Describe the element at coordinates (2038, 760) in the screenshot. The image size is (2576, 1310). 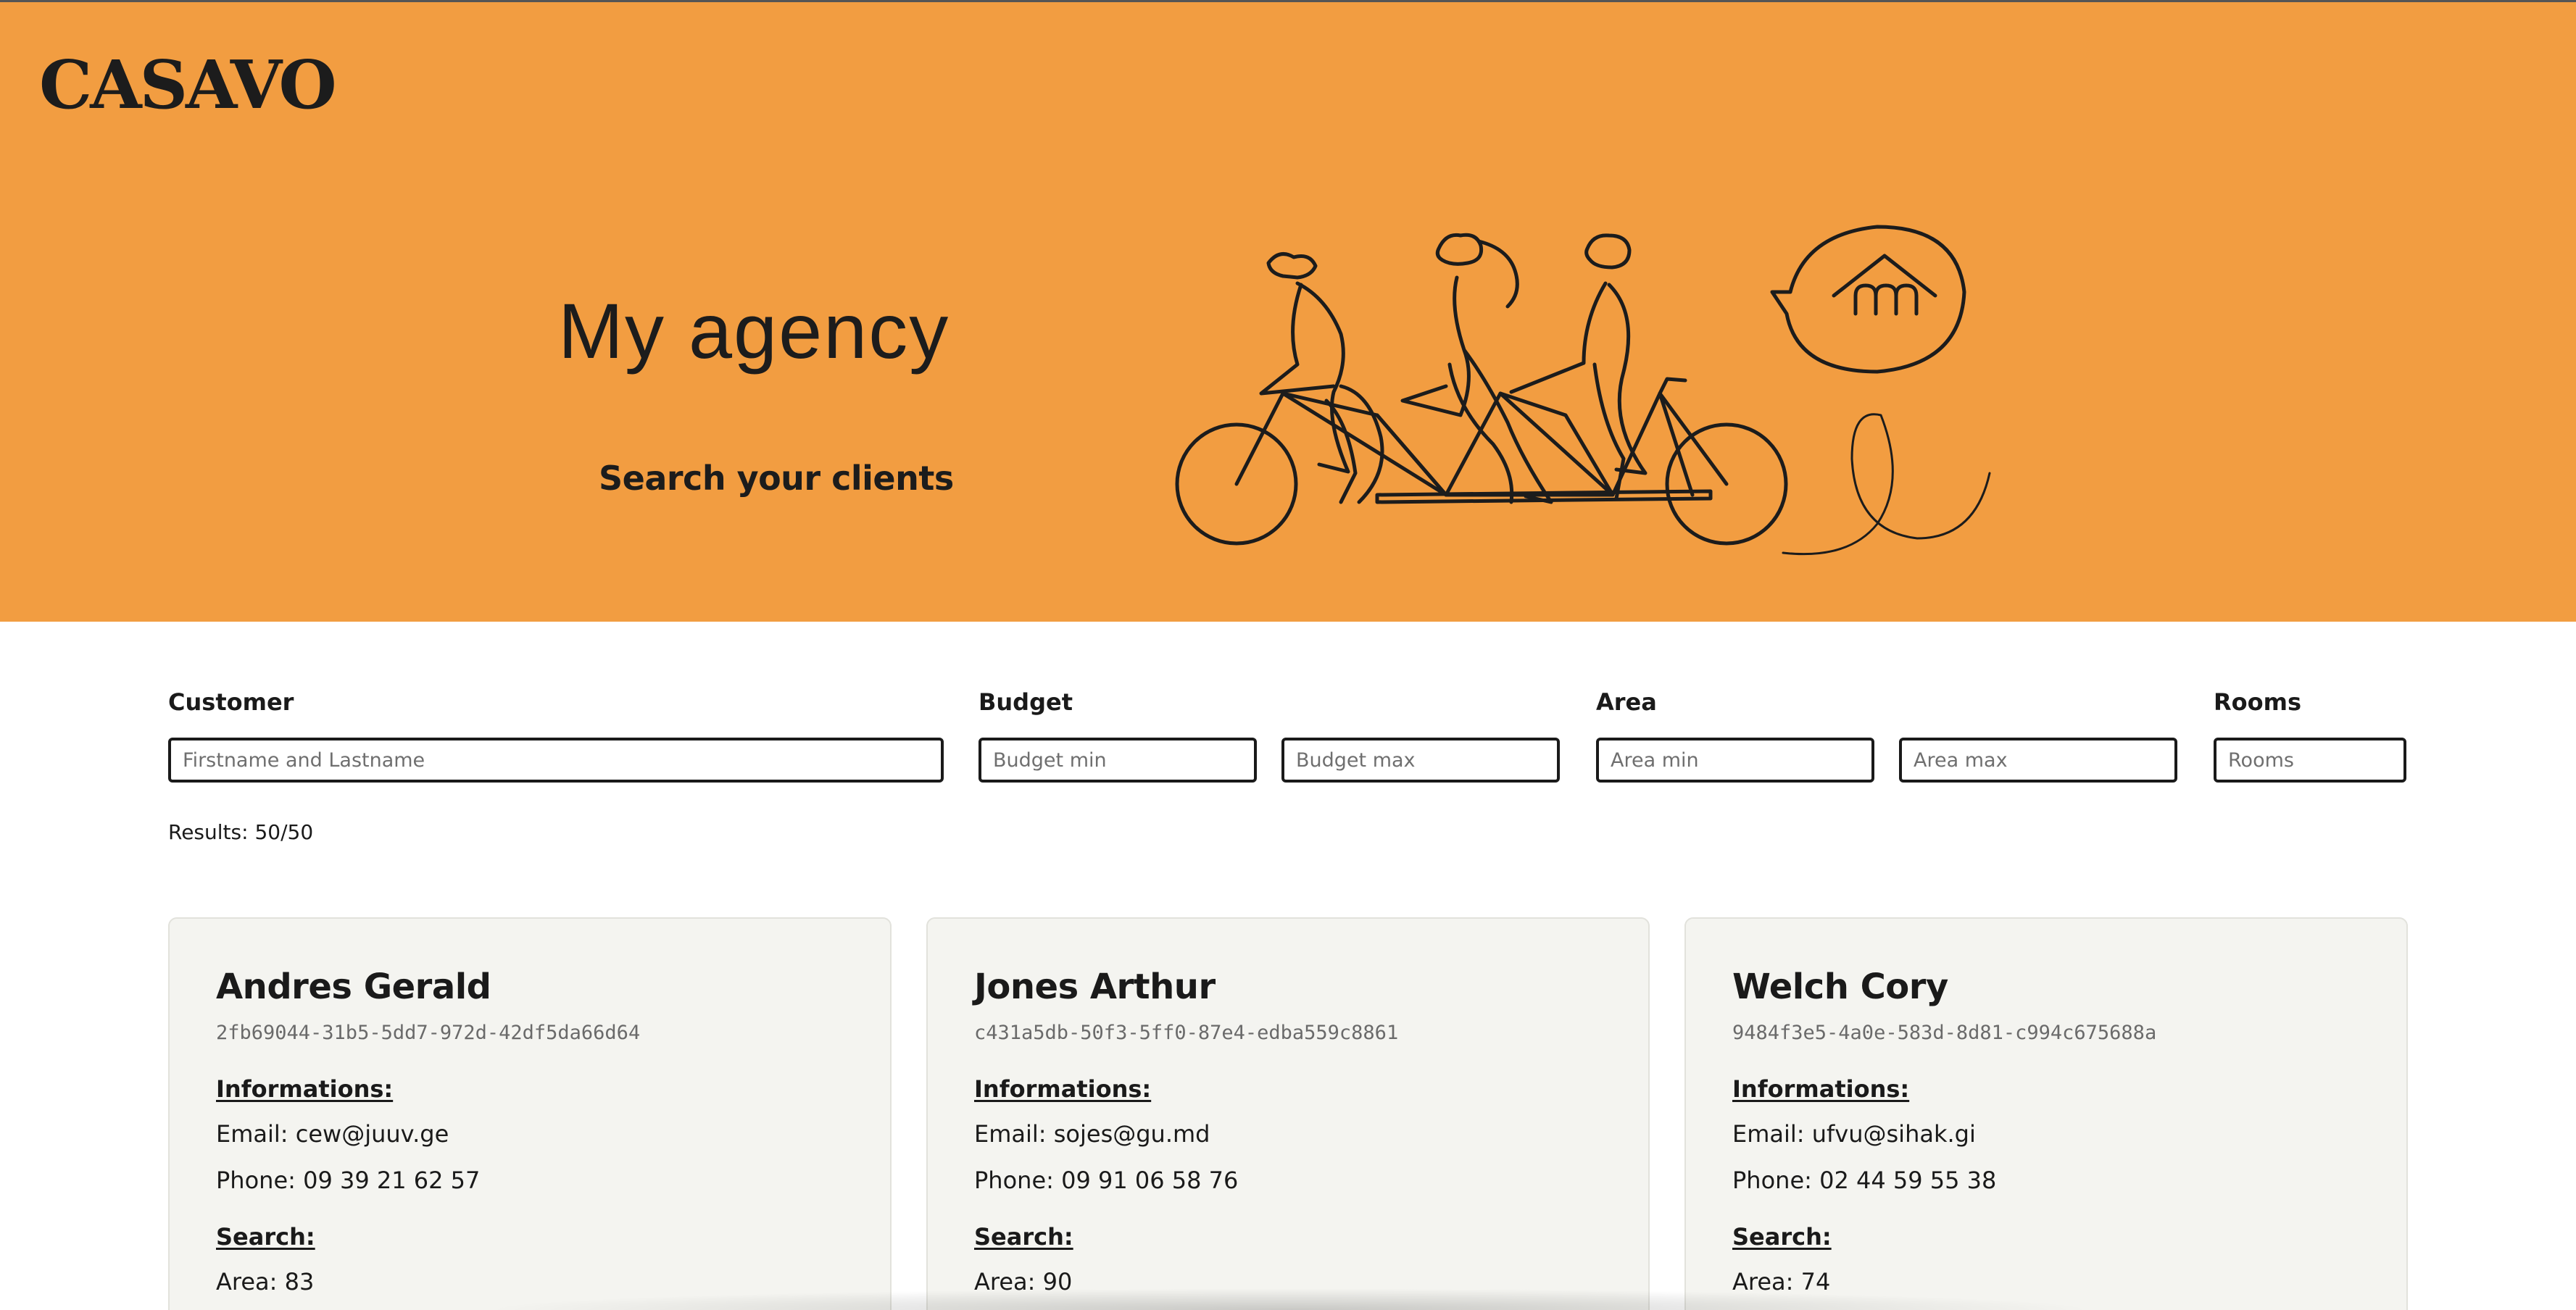
I see `area-max-input` at that location.